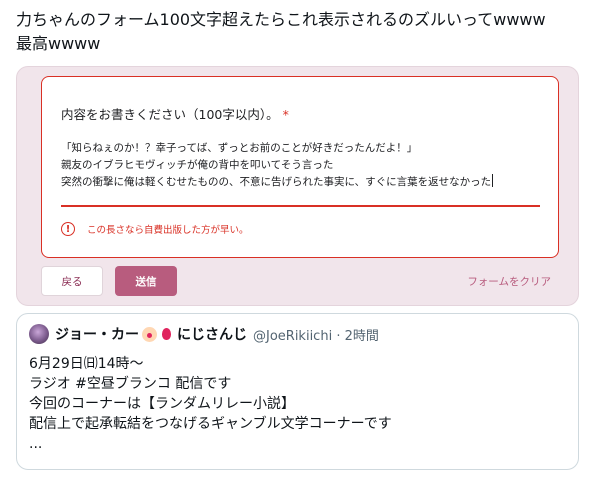 The image size is (590, 478). What do you see at coordinates (285, 114) in the screenshot?
I see `required-mark: *` at bounding box center [285, 114].